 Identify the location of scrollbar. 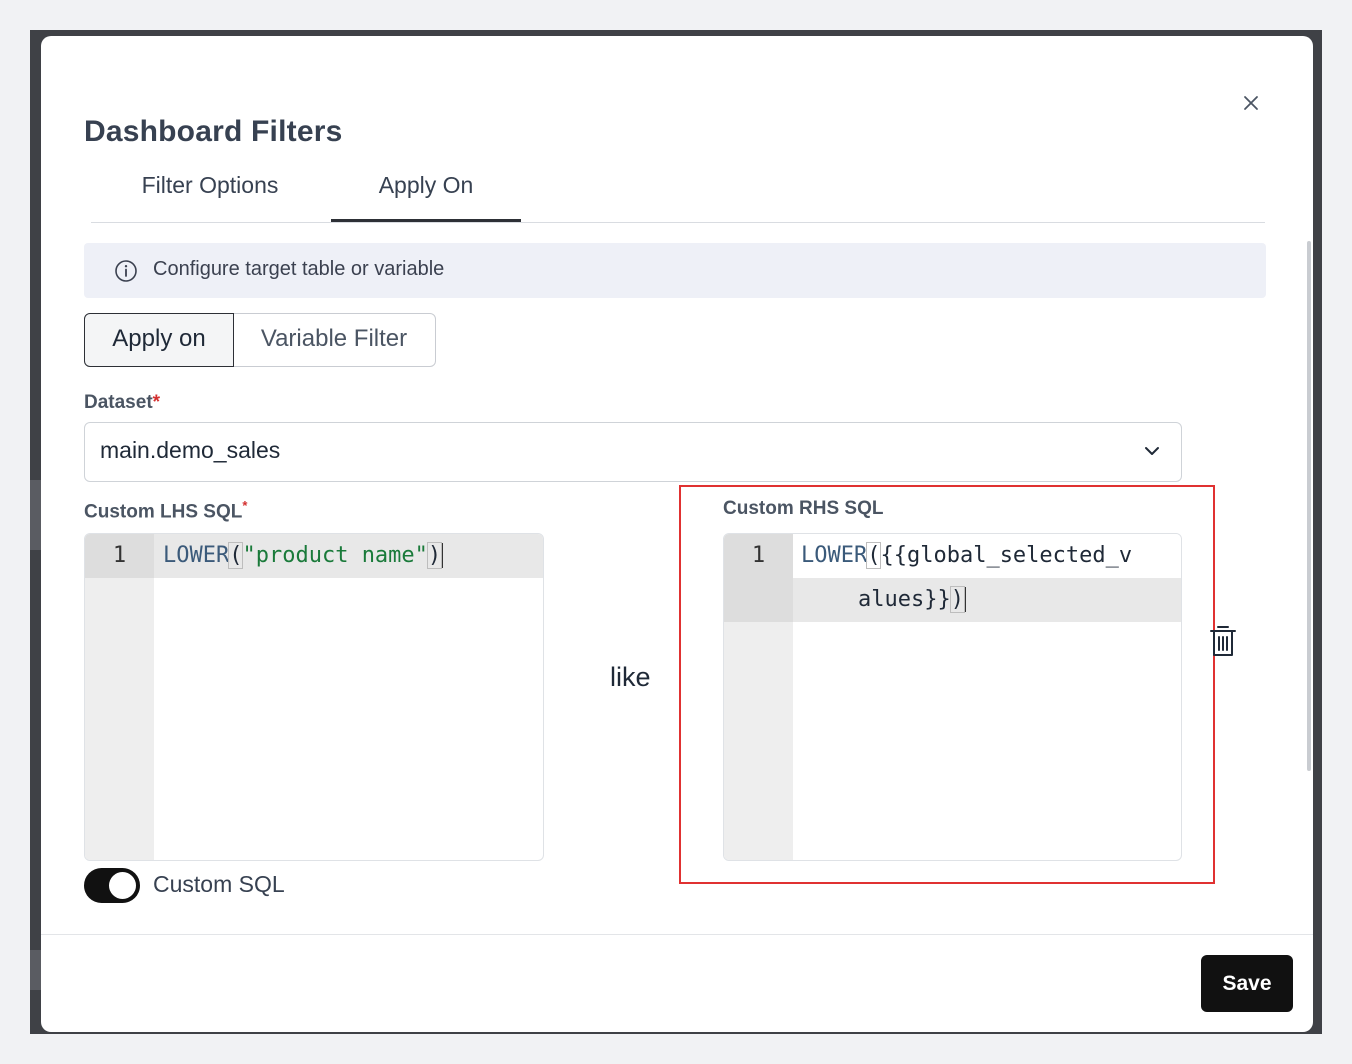
(1309, 506).